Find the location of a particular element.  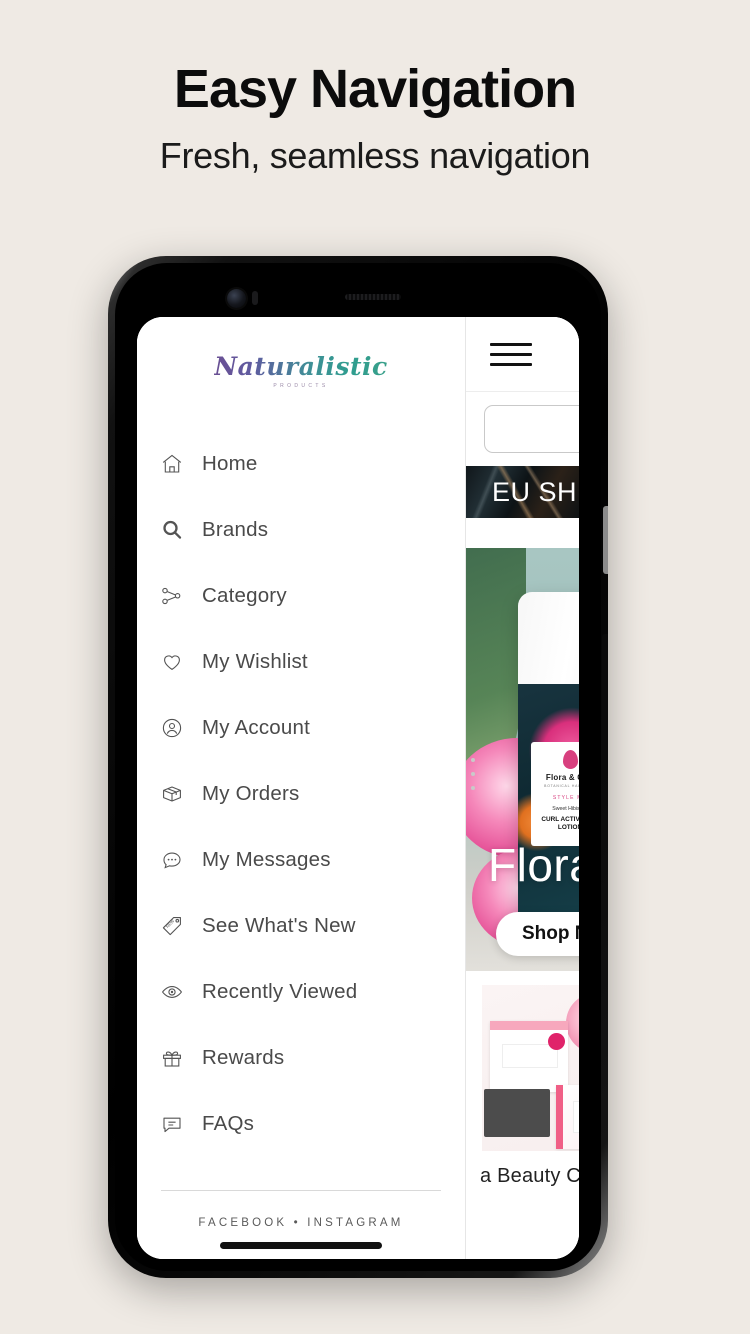

search-icon is located at coordinates (172, 530).